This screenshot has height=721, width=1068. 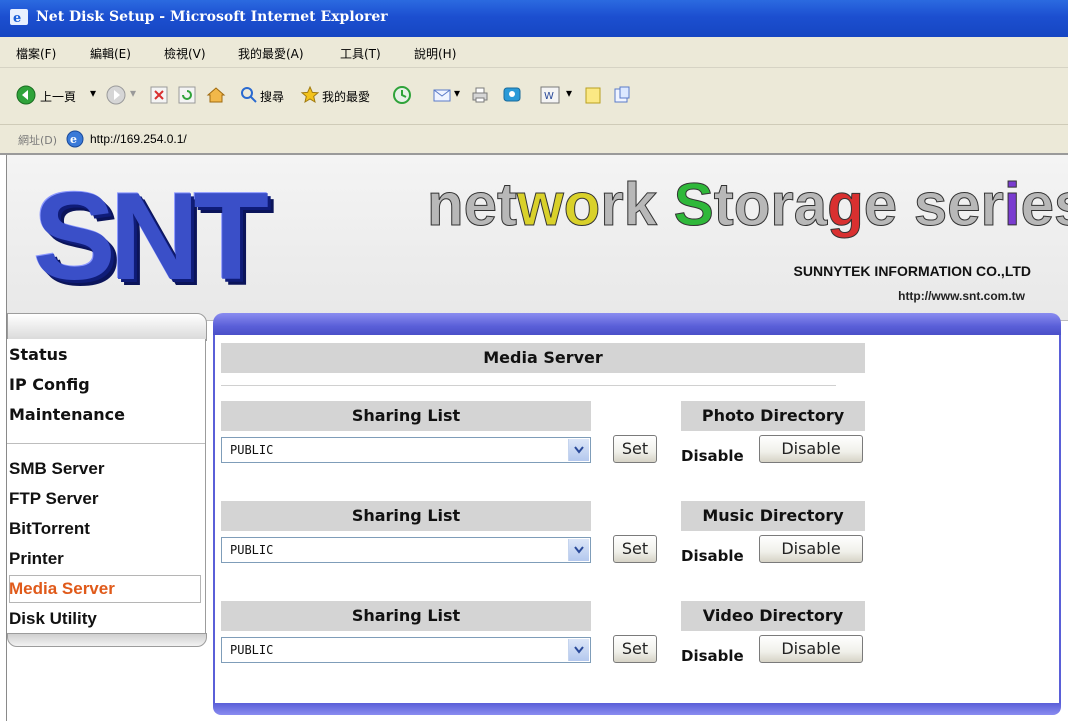 What do you see at coordinates (56, 469) in the screenshot?
I see `nav-item-smb-server: SMB Server` at bounding box center [56, 469].